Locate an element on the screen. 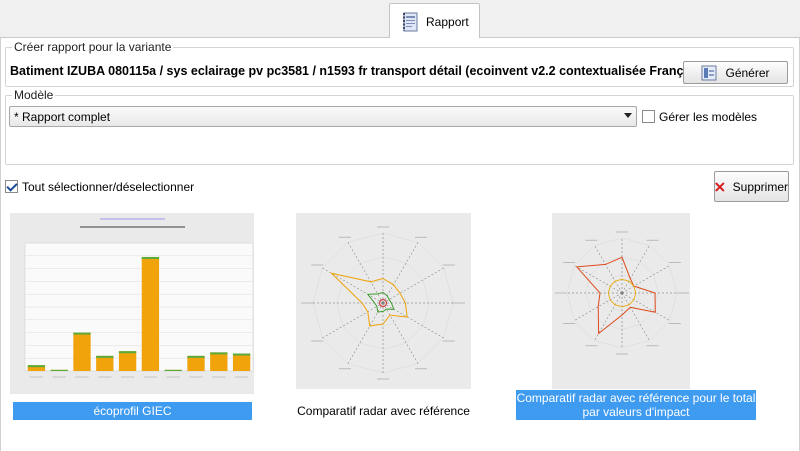 This screenshot has height=451, width=800. report-thumb-radar is located at coordinates (383, 301).